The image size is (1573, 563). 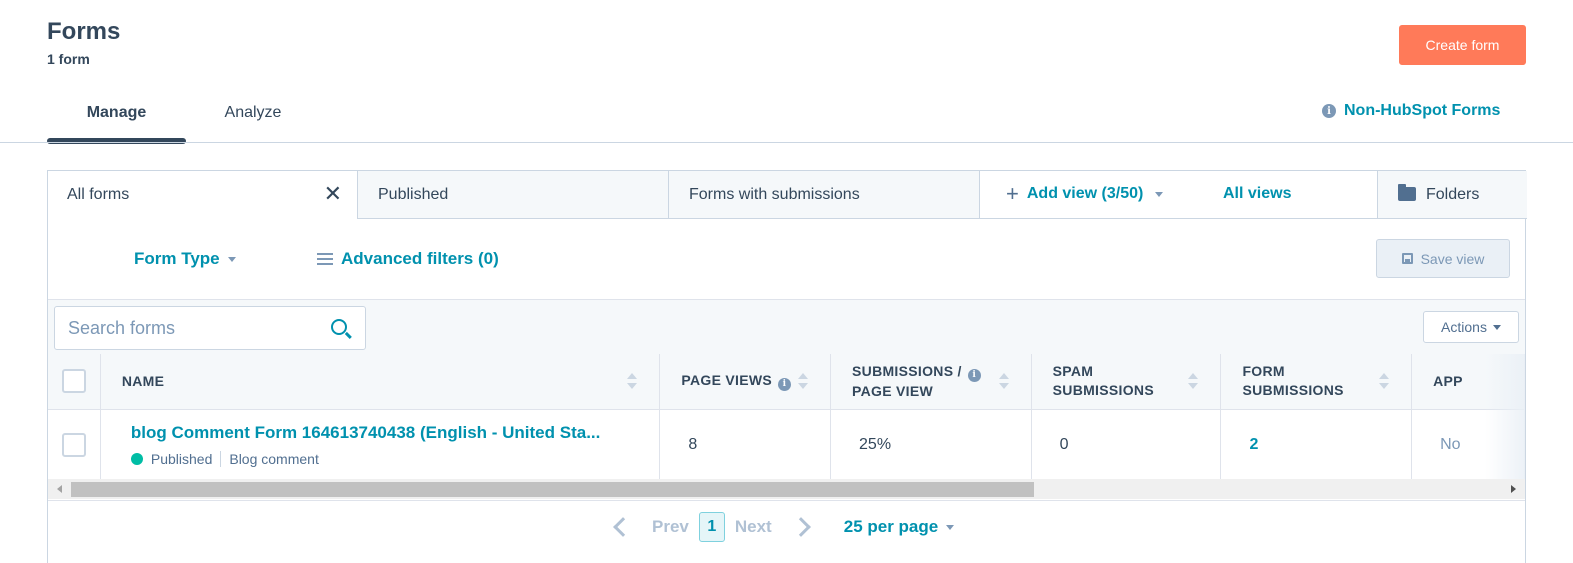 I want to click on horizontal-scrollbar, so click(x=786, y=489).